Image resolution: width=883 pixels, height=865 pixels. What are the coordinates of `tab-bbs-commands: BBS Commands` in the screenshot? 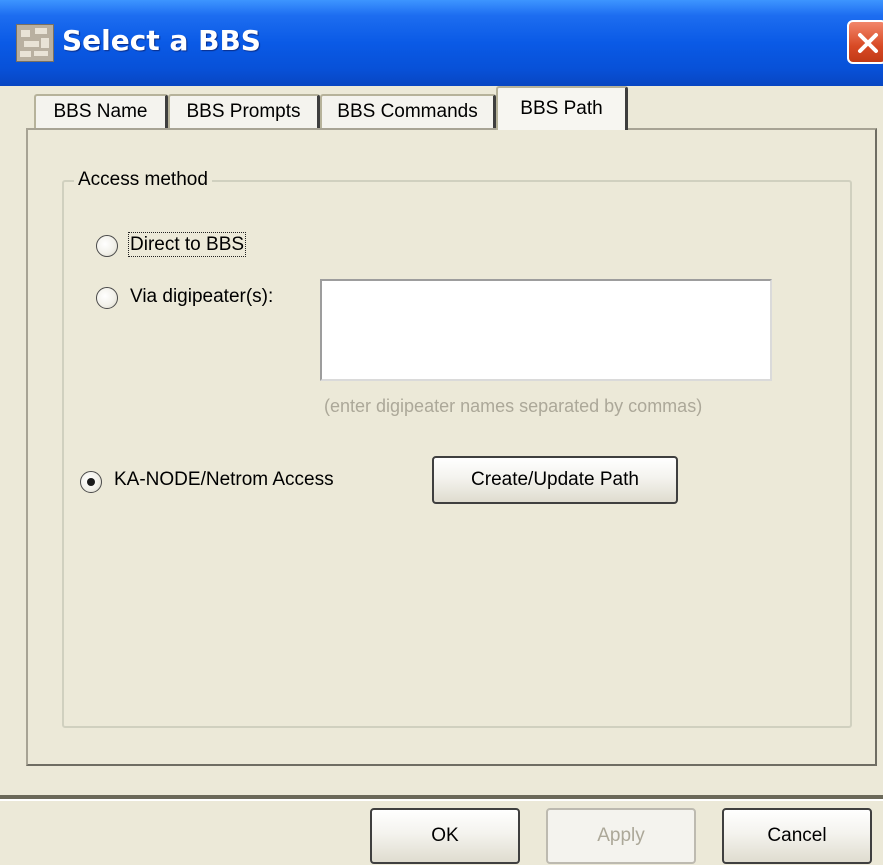 It's located at (408, 111).